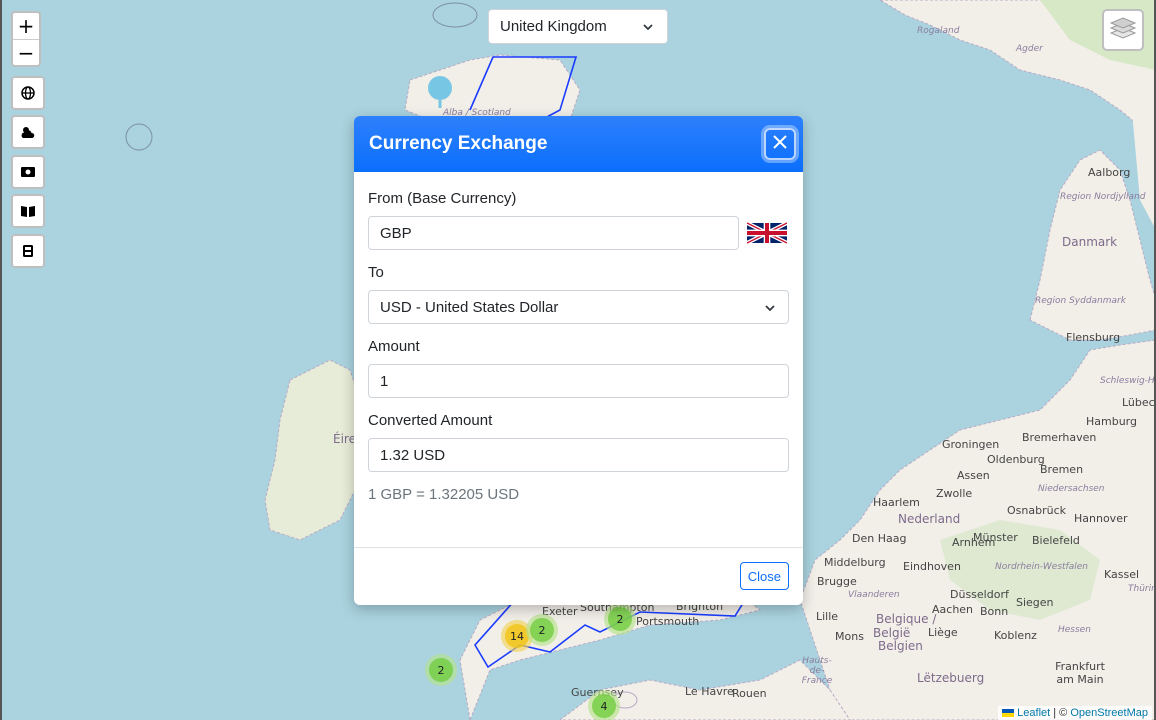 The height and width of the screenshot is (720, 1156). I want to click on map-label: Belgique /, so click(906, 619).